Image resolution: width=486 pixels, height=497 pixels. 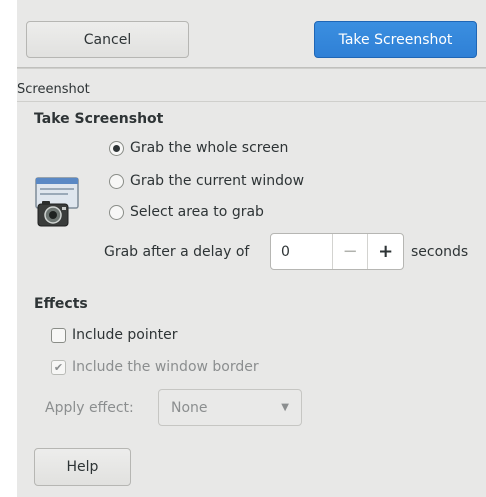 I want to click on apply-effect-dropdown: None ▼, so click(x=230, y=407).